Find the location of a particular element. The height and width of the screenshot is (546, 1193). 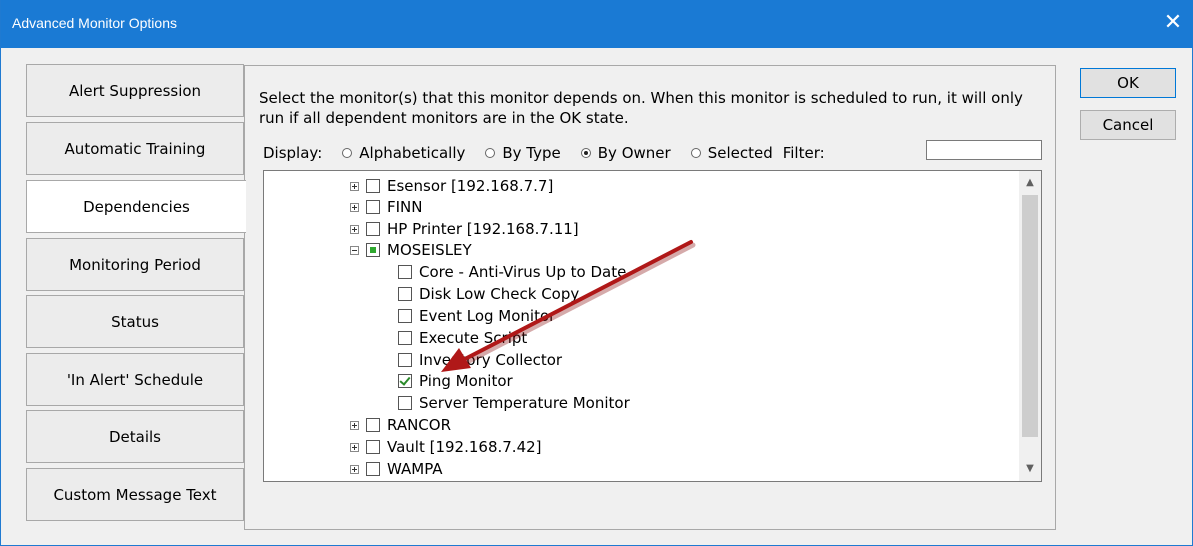

radio-alphabetically: Alphabetically is located at coordinates (403, 153).